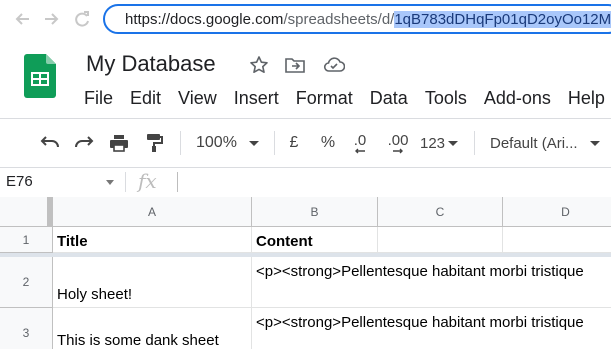  What do you see at coordinates (197, 99) in the screenshot?
I see `menu-view: View` at bounding box center [197, 99].